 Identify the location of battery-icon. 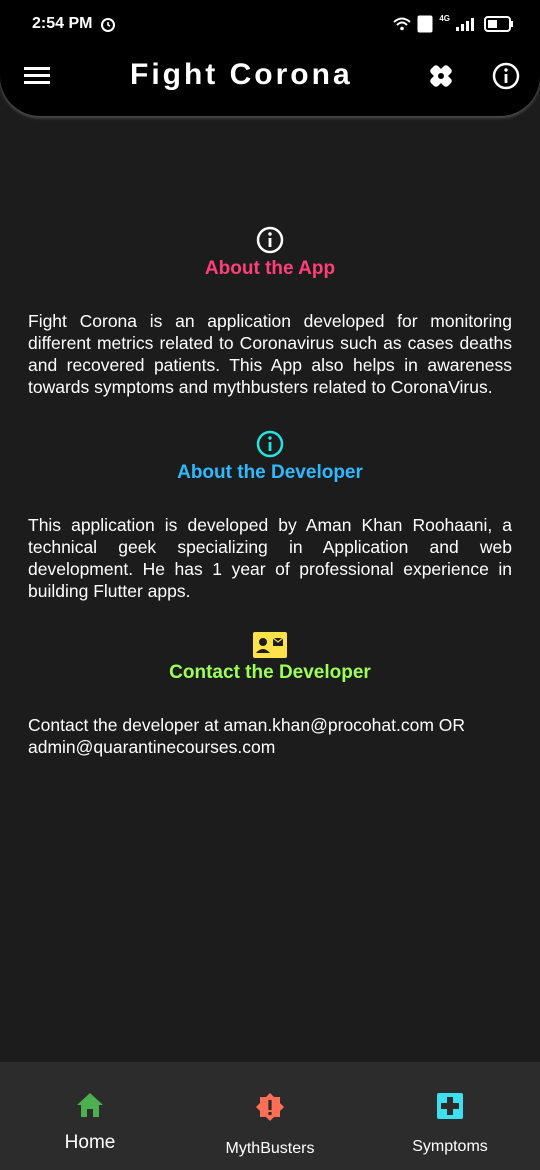
(498, 24).